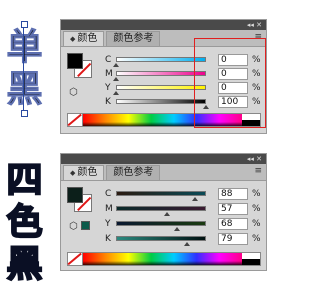 This screenshot has height=300, width=320. Describe the element at coordinates (233, 239) in the screenshot. I see `channel-value-input: 79` at that location.